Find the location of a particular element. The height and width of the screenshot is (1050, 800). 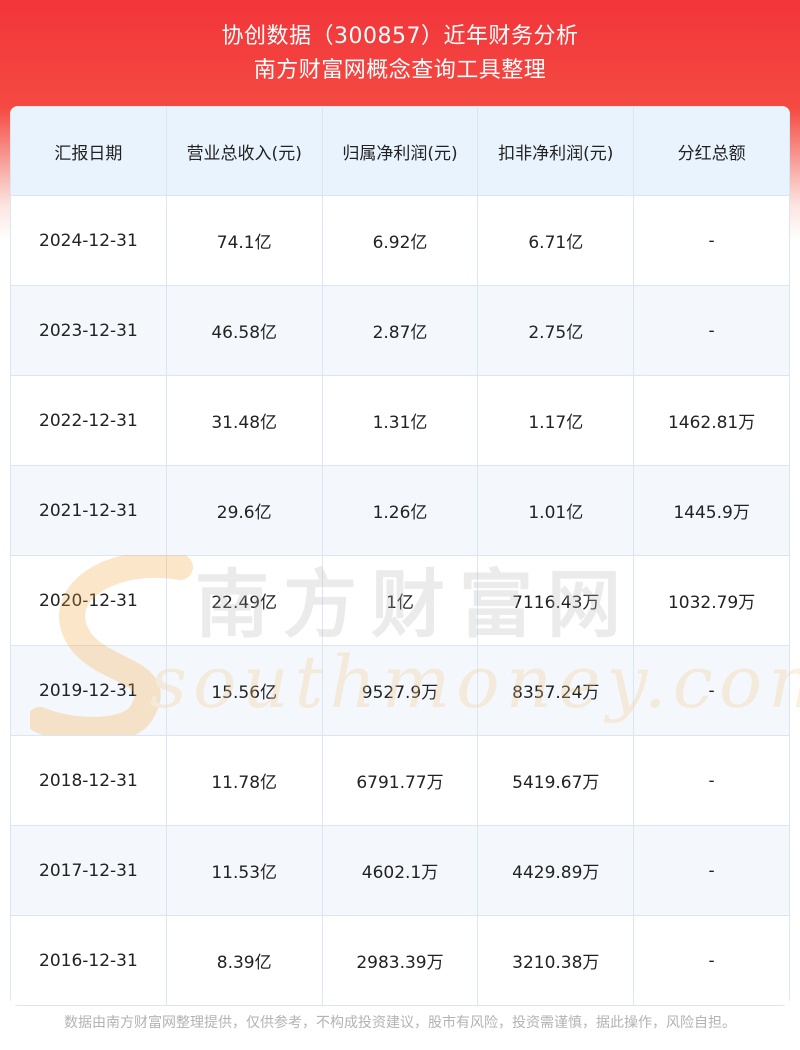

cell-net-profit: 6791.77万 is located at coordinates (400, 780).